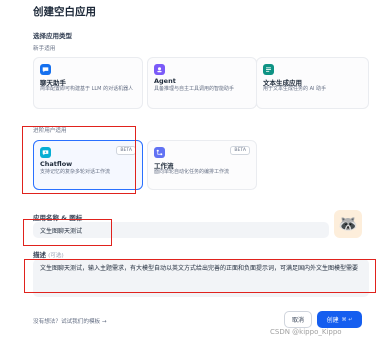  I want to click on app-type-card-chatflow: BETA Chatflow 支持记忆的复杂多轮对话工作流, so click(88, 165).